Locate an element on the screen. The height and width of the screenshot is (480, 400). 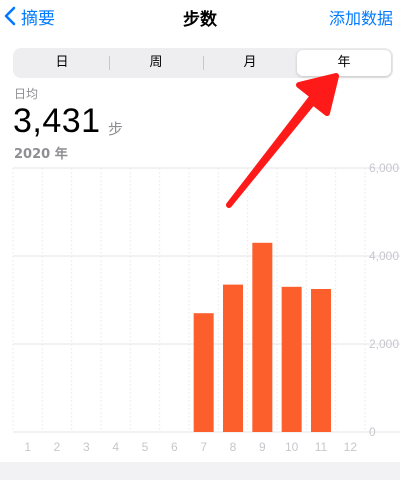
bottom-divider is located at coordinates (200, 471).